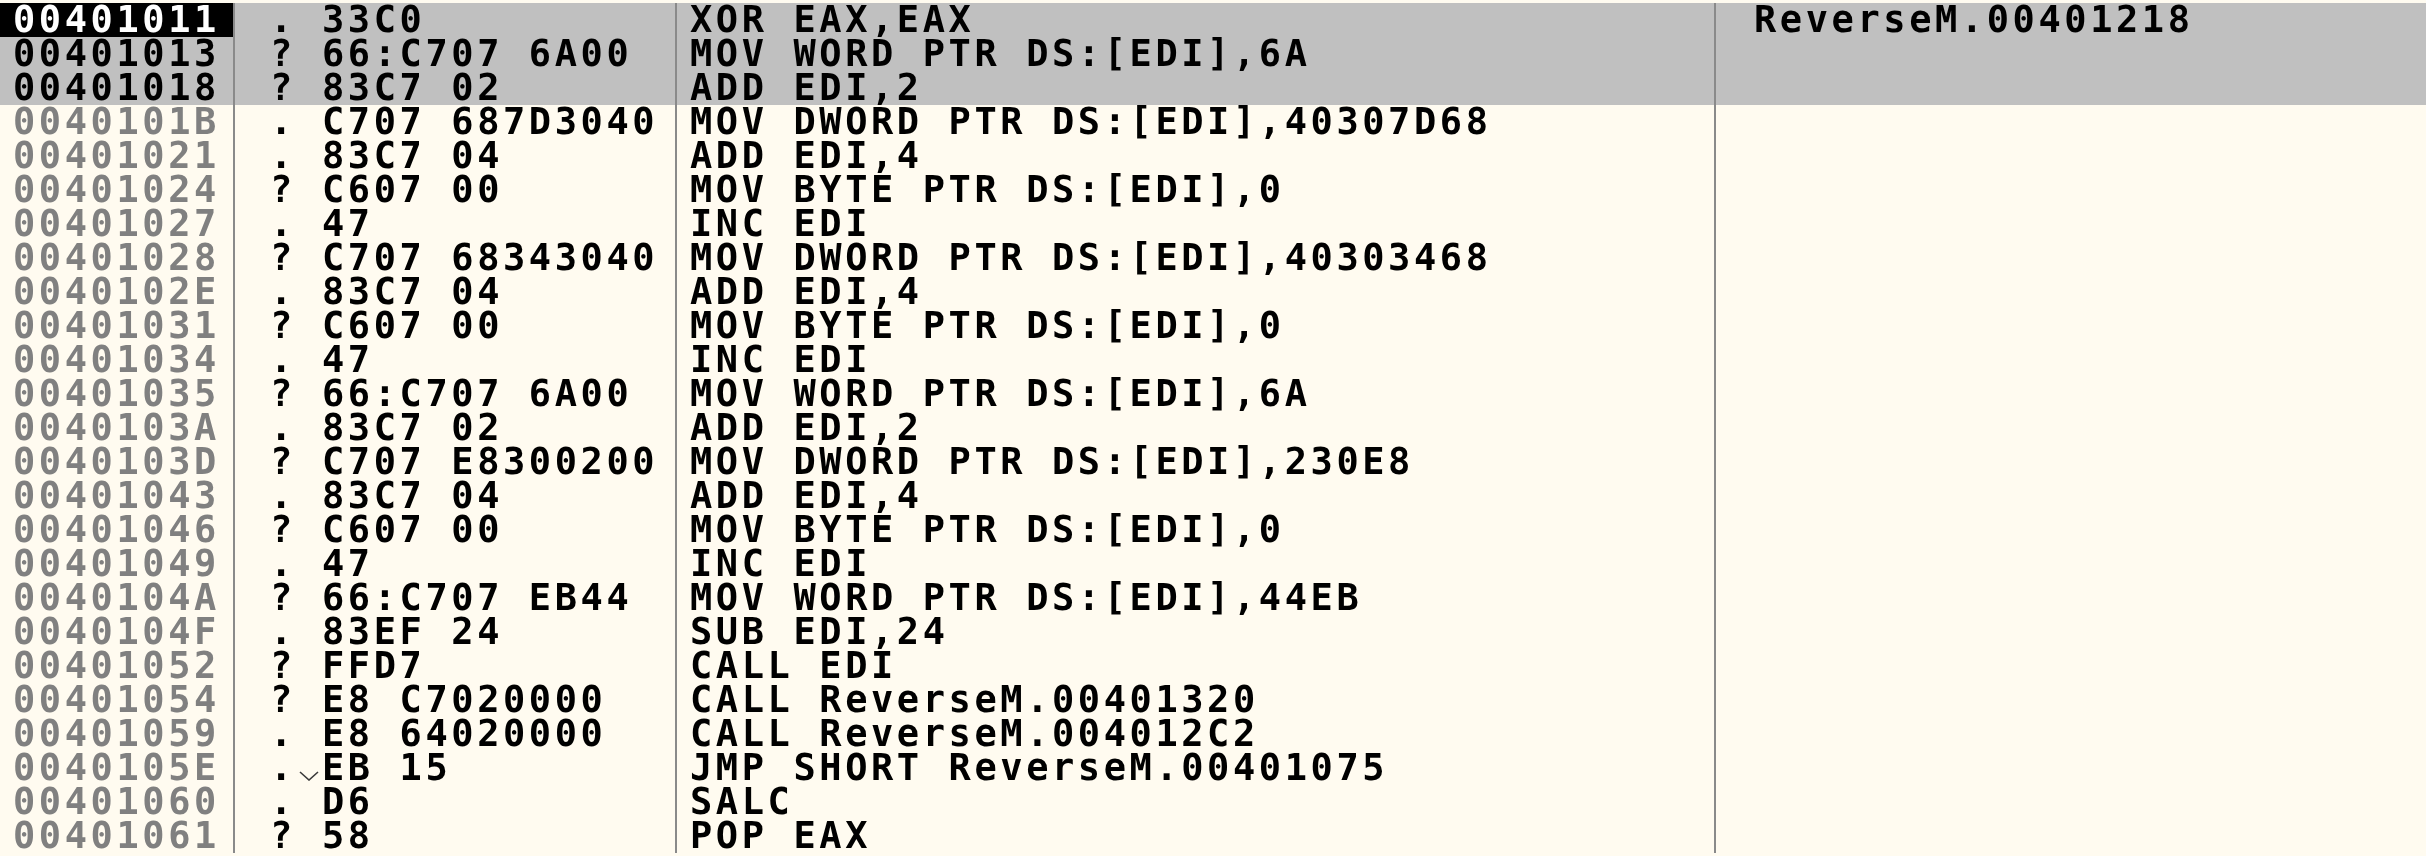 This screenshot has width=2426, height=856. What do you see at coordinates (348, 802) in the screenshot?
I see `hex-bytes: D6` at bounding box center [348, 802].